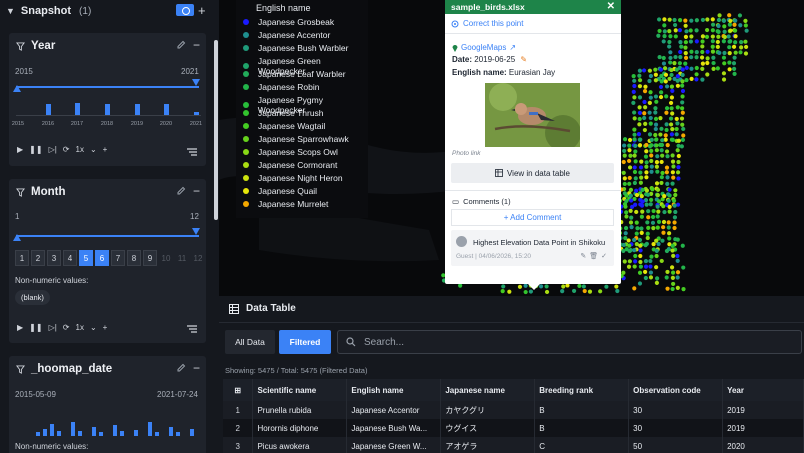 The width and height of the screenshot is (804, 453). What do you see at coordinates (192, 329) in the screenshot?
I see `sort-icon` at bounding box center [192, 329].